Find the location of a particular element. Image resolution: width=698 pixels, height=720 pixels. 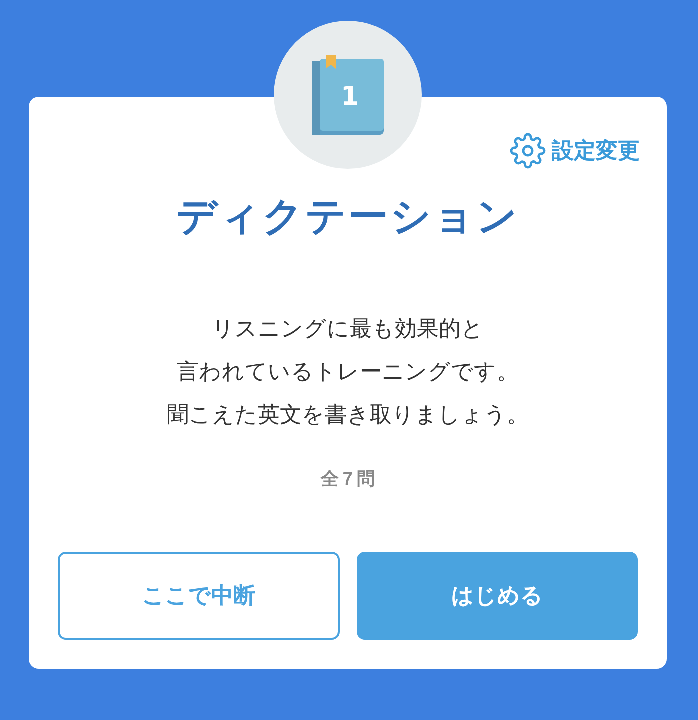

book-number: 1 is located at coordinates (350, 97).